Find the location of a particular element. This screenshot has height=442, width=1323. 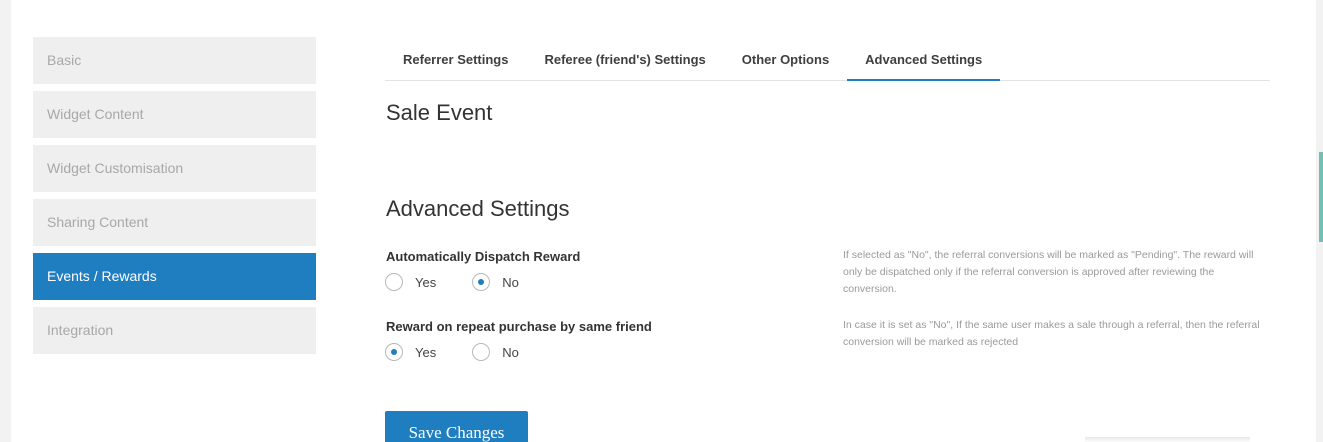

dispatch-yes-label: Yes is located at coordinates (426, 282).